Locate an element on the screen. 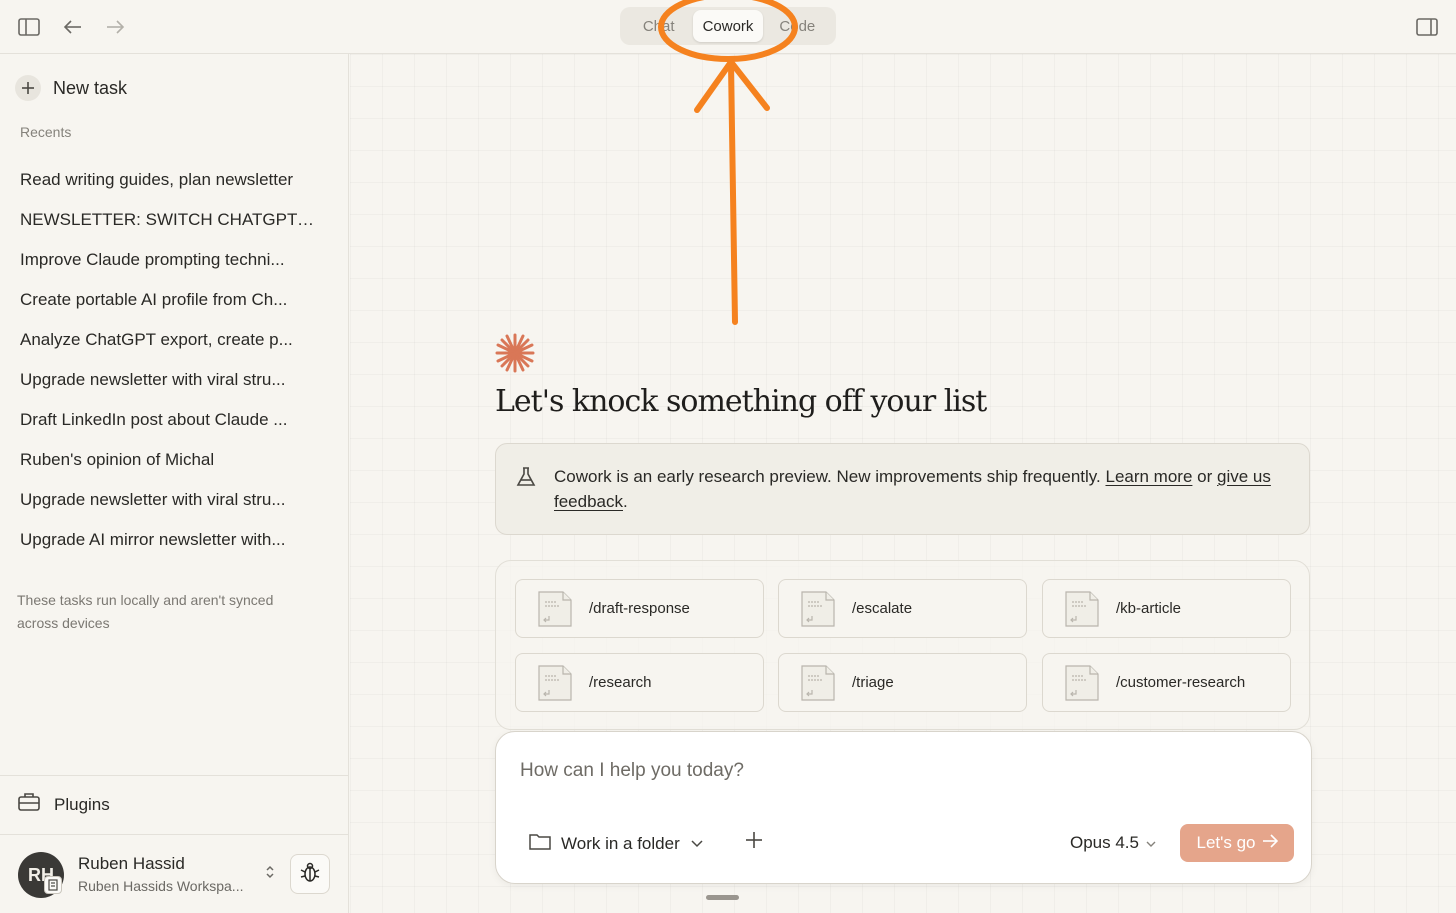 This screenshot has height=913, width=1456. back-arrow-icon is located at coordinates (73, 27).